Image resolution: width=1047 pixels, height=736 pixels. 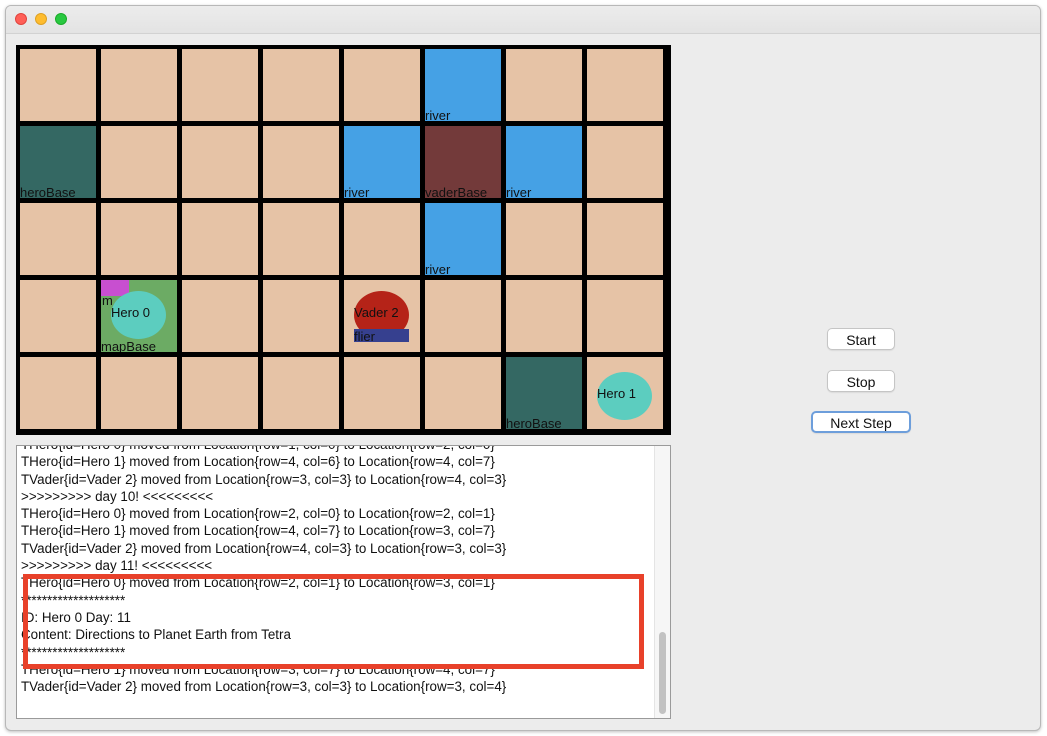 What do you see at coordinates (117, 566) in the screenshot?
I see `log-line: >>>>>>>>> day 11! <<<<<<<<<` at bounding box center [117, 566].